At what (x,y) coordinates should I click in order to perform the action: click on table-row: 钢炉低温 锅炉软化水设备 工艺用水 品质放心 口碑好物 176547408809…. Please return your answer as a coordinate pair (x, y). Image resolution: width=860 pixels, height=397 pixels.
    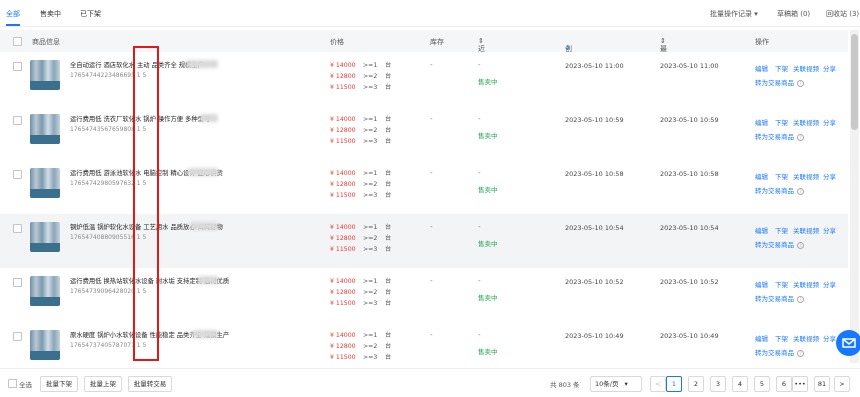
    Looking at the image, I should click on (424, 241).